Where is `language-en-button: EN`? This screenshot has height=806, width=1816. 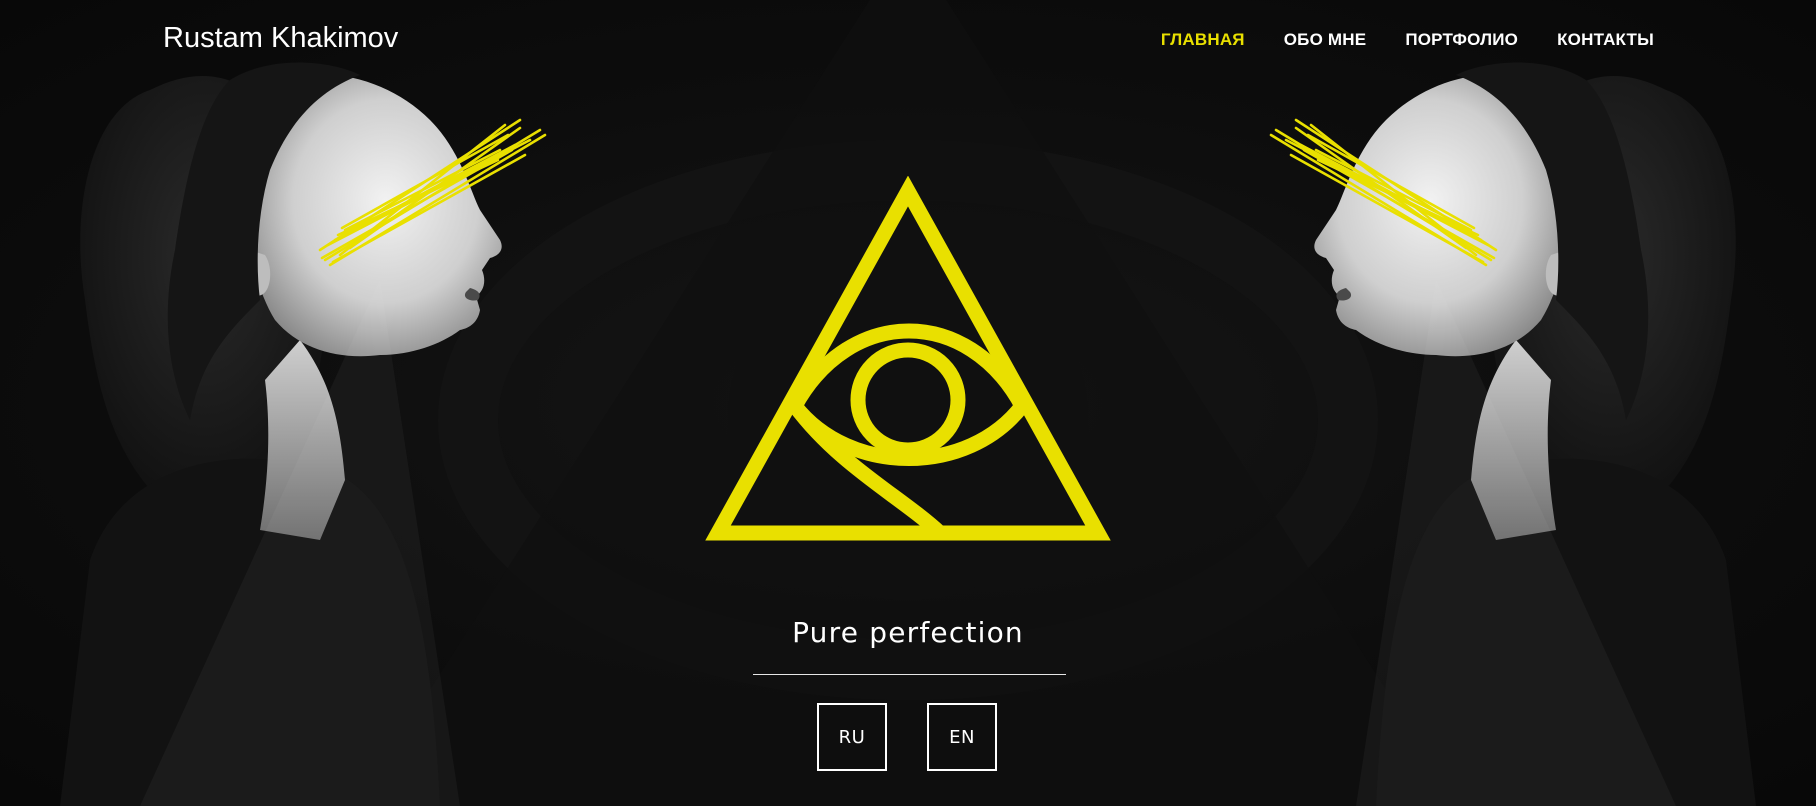
language-en-button: EN is located at coordinates (962, 737).